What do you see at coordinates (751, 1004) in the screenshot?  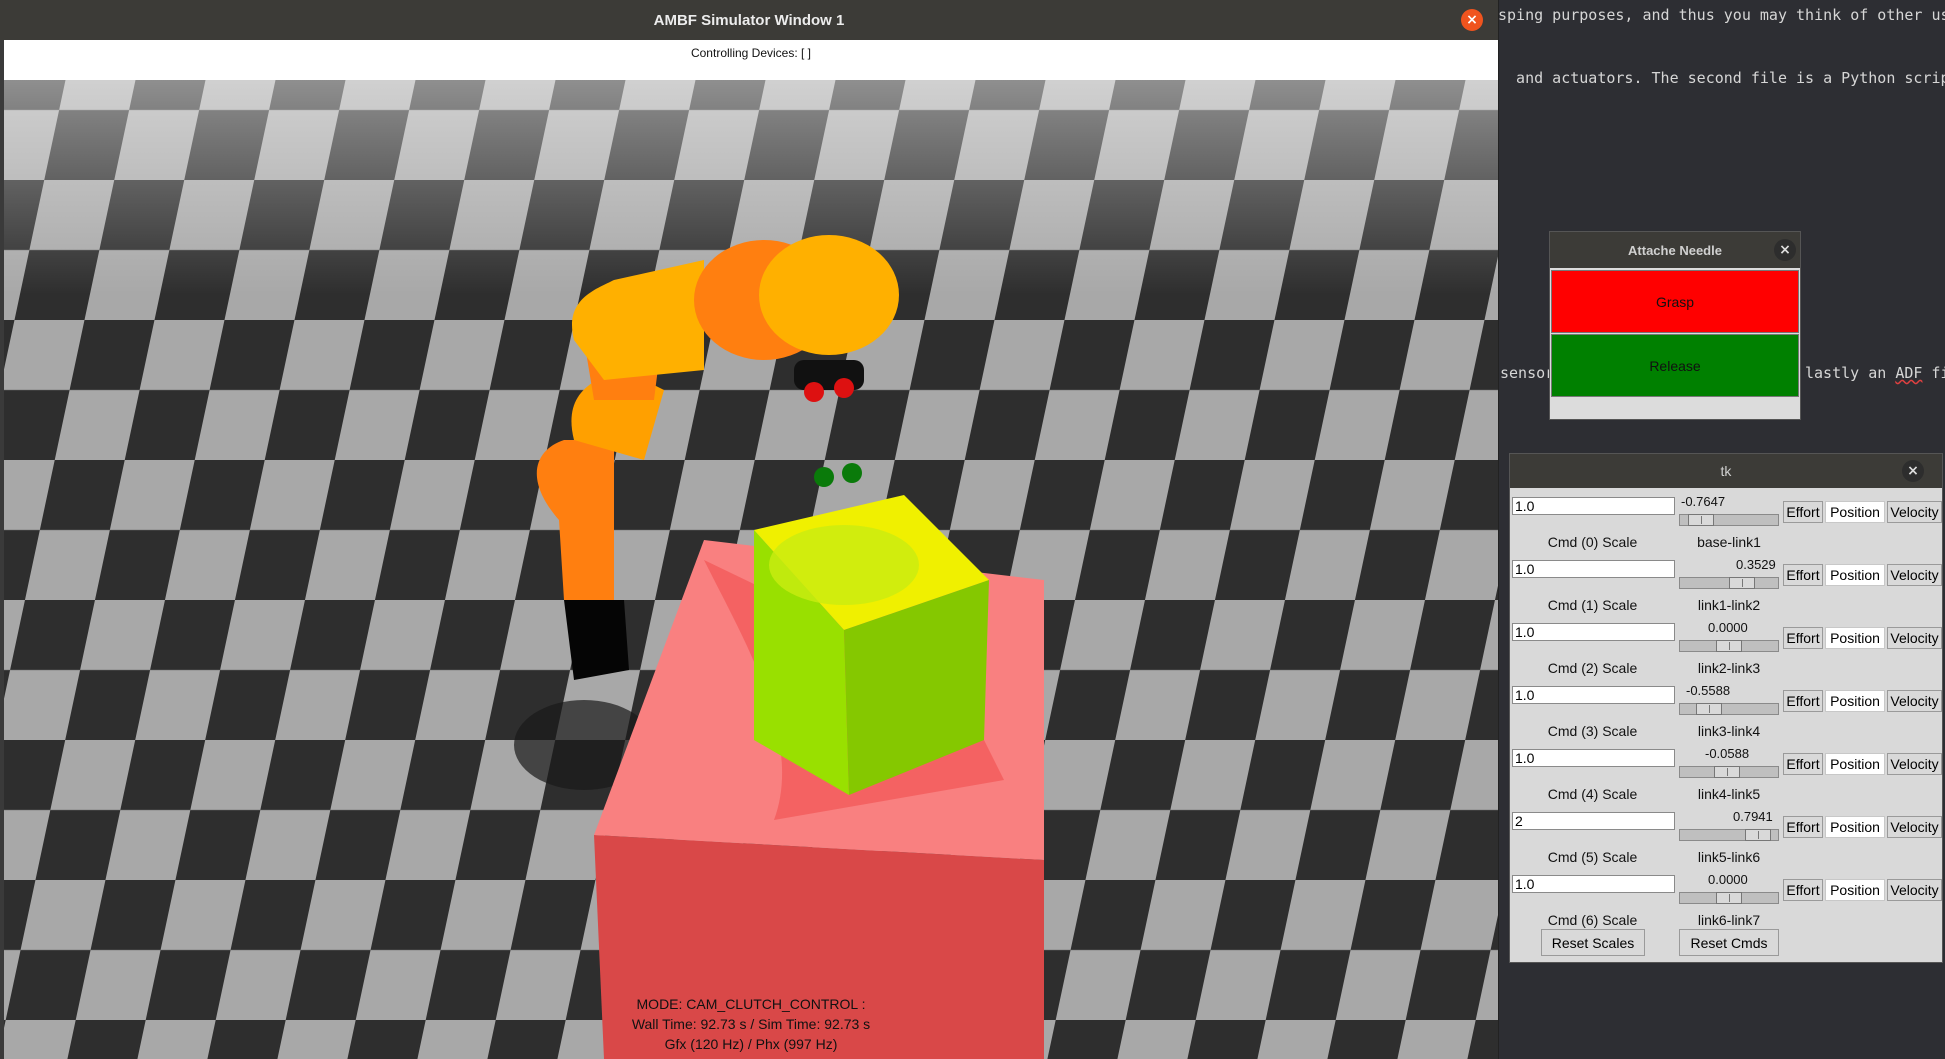 I see `sim-status-mode: MODE: CAM_CLUTCH_CONTROL :` at bounding box center [751, 1004].